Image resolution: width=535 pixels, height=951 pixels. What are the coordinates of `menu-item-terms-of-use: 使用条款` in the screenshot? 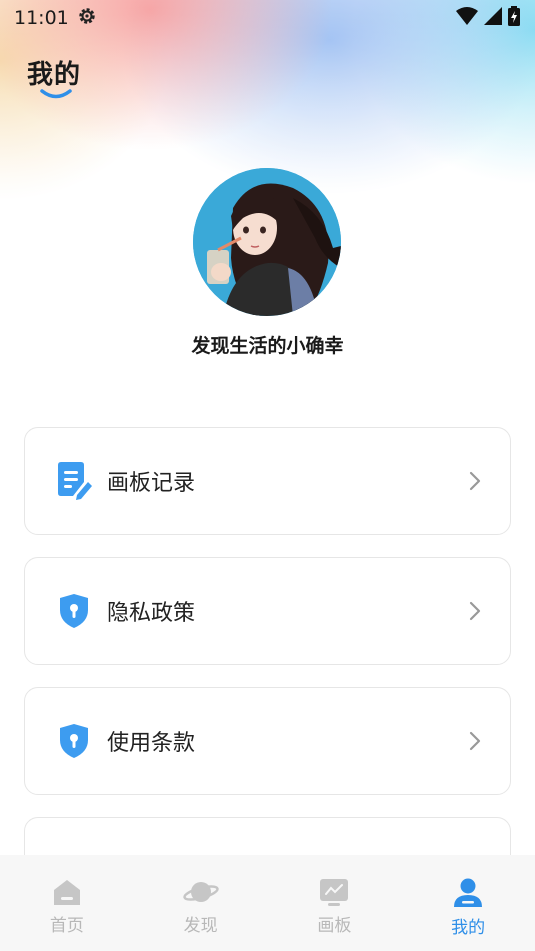 It's located at (267, 741).